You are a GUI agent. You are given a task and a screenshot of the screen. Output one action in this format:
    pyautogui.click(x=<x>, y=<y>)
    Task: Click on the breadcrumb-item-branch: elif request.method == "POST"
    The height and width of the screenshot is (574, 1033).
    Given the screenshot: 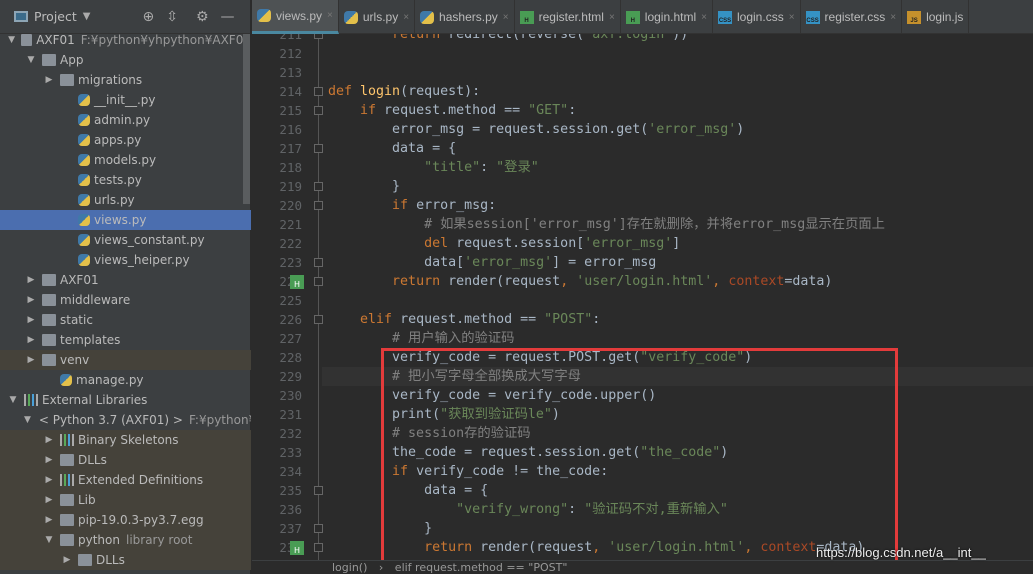 What is the action you would take?
    pyautogui.click(x=481, y=567)
    